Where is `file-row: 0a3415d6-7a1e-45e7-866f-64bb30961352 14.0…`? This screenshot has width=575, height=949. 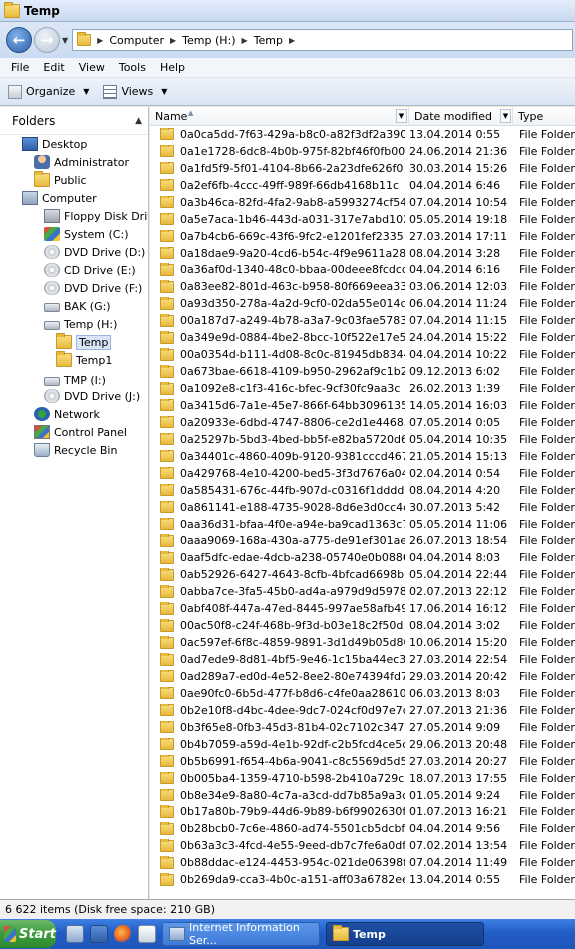
file-row: 0a3415d6-7a1e-45e7-866f-64bb30961352 14.0… is located at coordinates (362, 405).